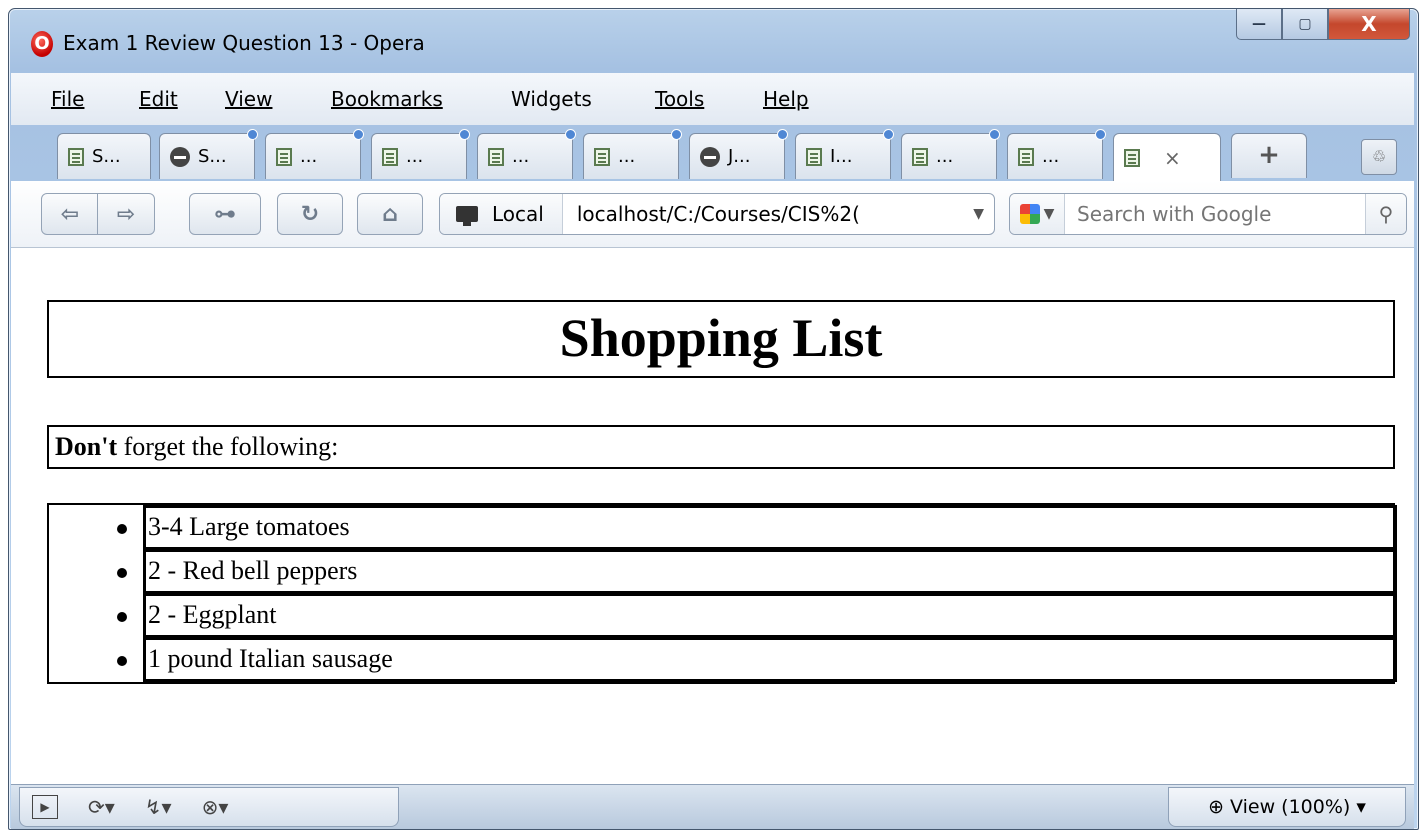 The image size is (1425, 834). What do you see at coordinates (248, 99) in the screenshot?
I see `menu-view: View` at bounding box center [248, 99].